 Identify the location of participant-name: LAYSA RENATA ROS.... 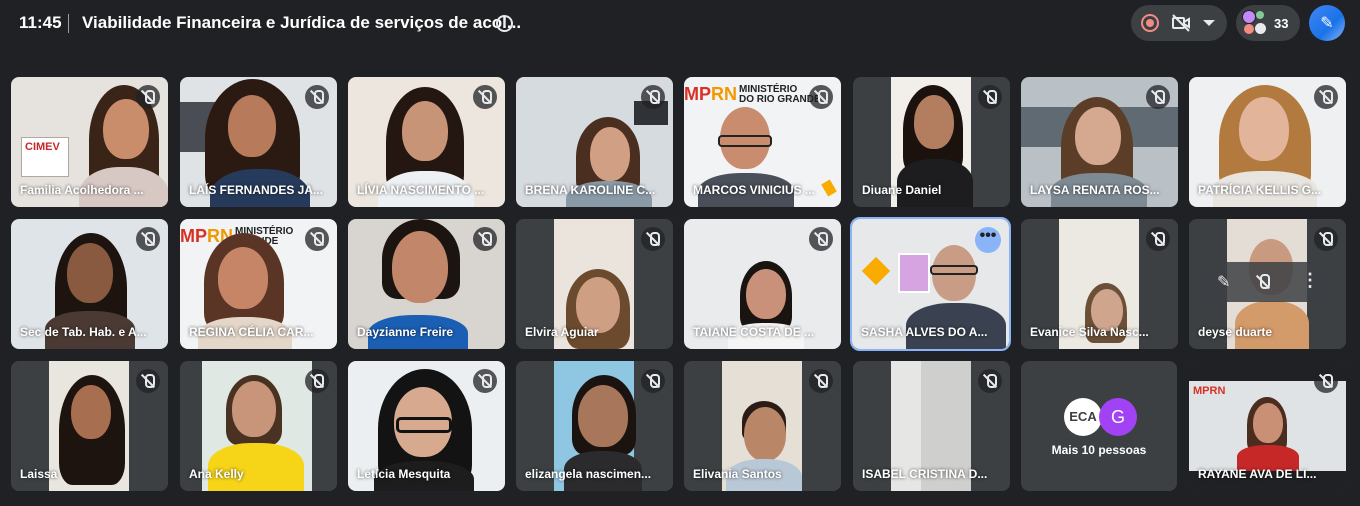
(1095, 190).